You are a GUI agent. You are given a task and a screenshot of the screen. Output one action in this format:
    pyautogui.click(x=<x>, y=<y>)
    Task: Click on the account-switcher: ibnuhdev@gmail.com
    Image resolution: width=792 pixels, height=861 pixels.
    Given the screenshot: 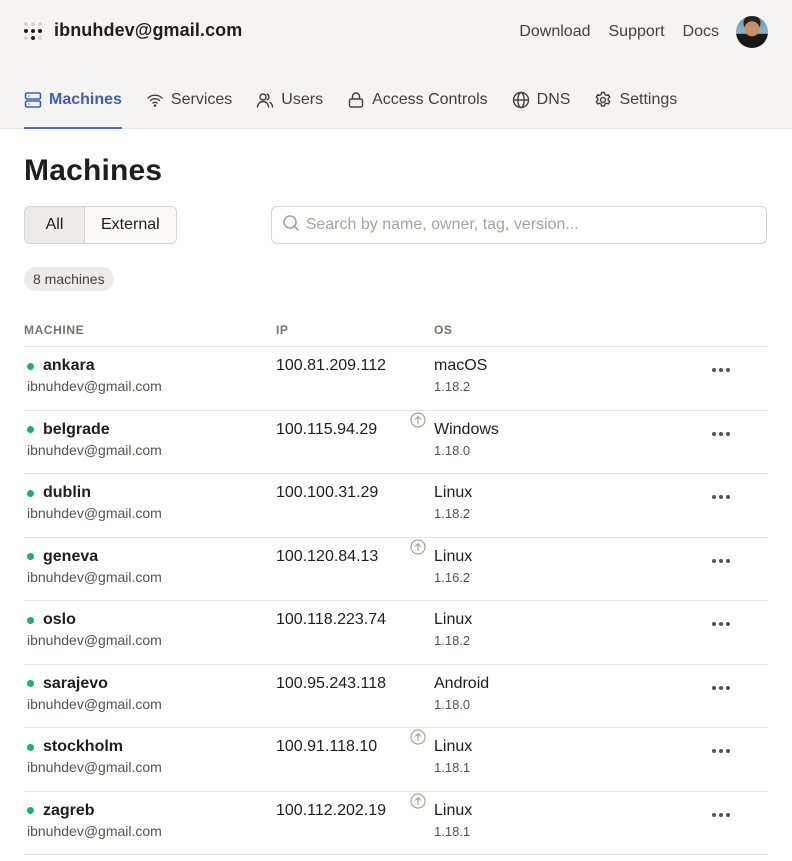 What is the action you would take?
    pyautogui.click(x=133, y=30)
    